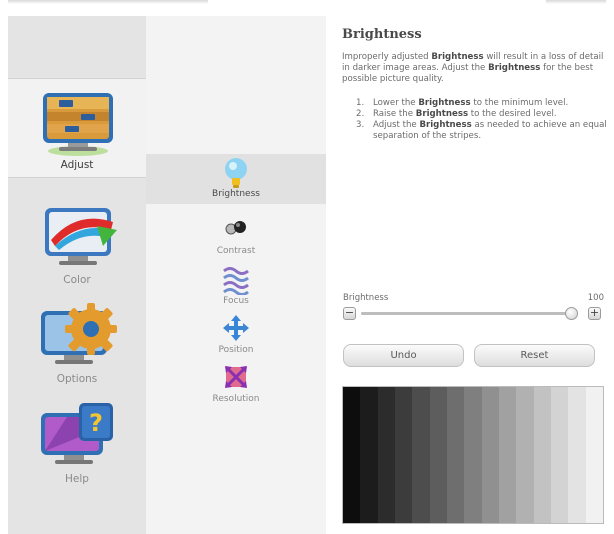  Describe the element at coordinates (78, 236) in the screenshot. I see `color-monitor-icon` at that location.